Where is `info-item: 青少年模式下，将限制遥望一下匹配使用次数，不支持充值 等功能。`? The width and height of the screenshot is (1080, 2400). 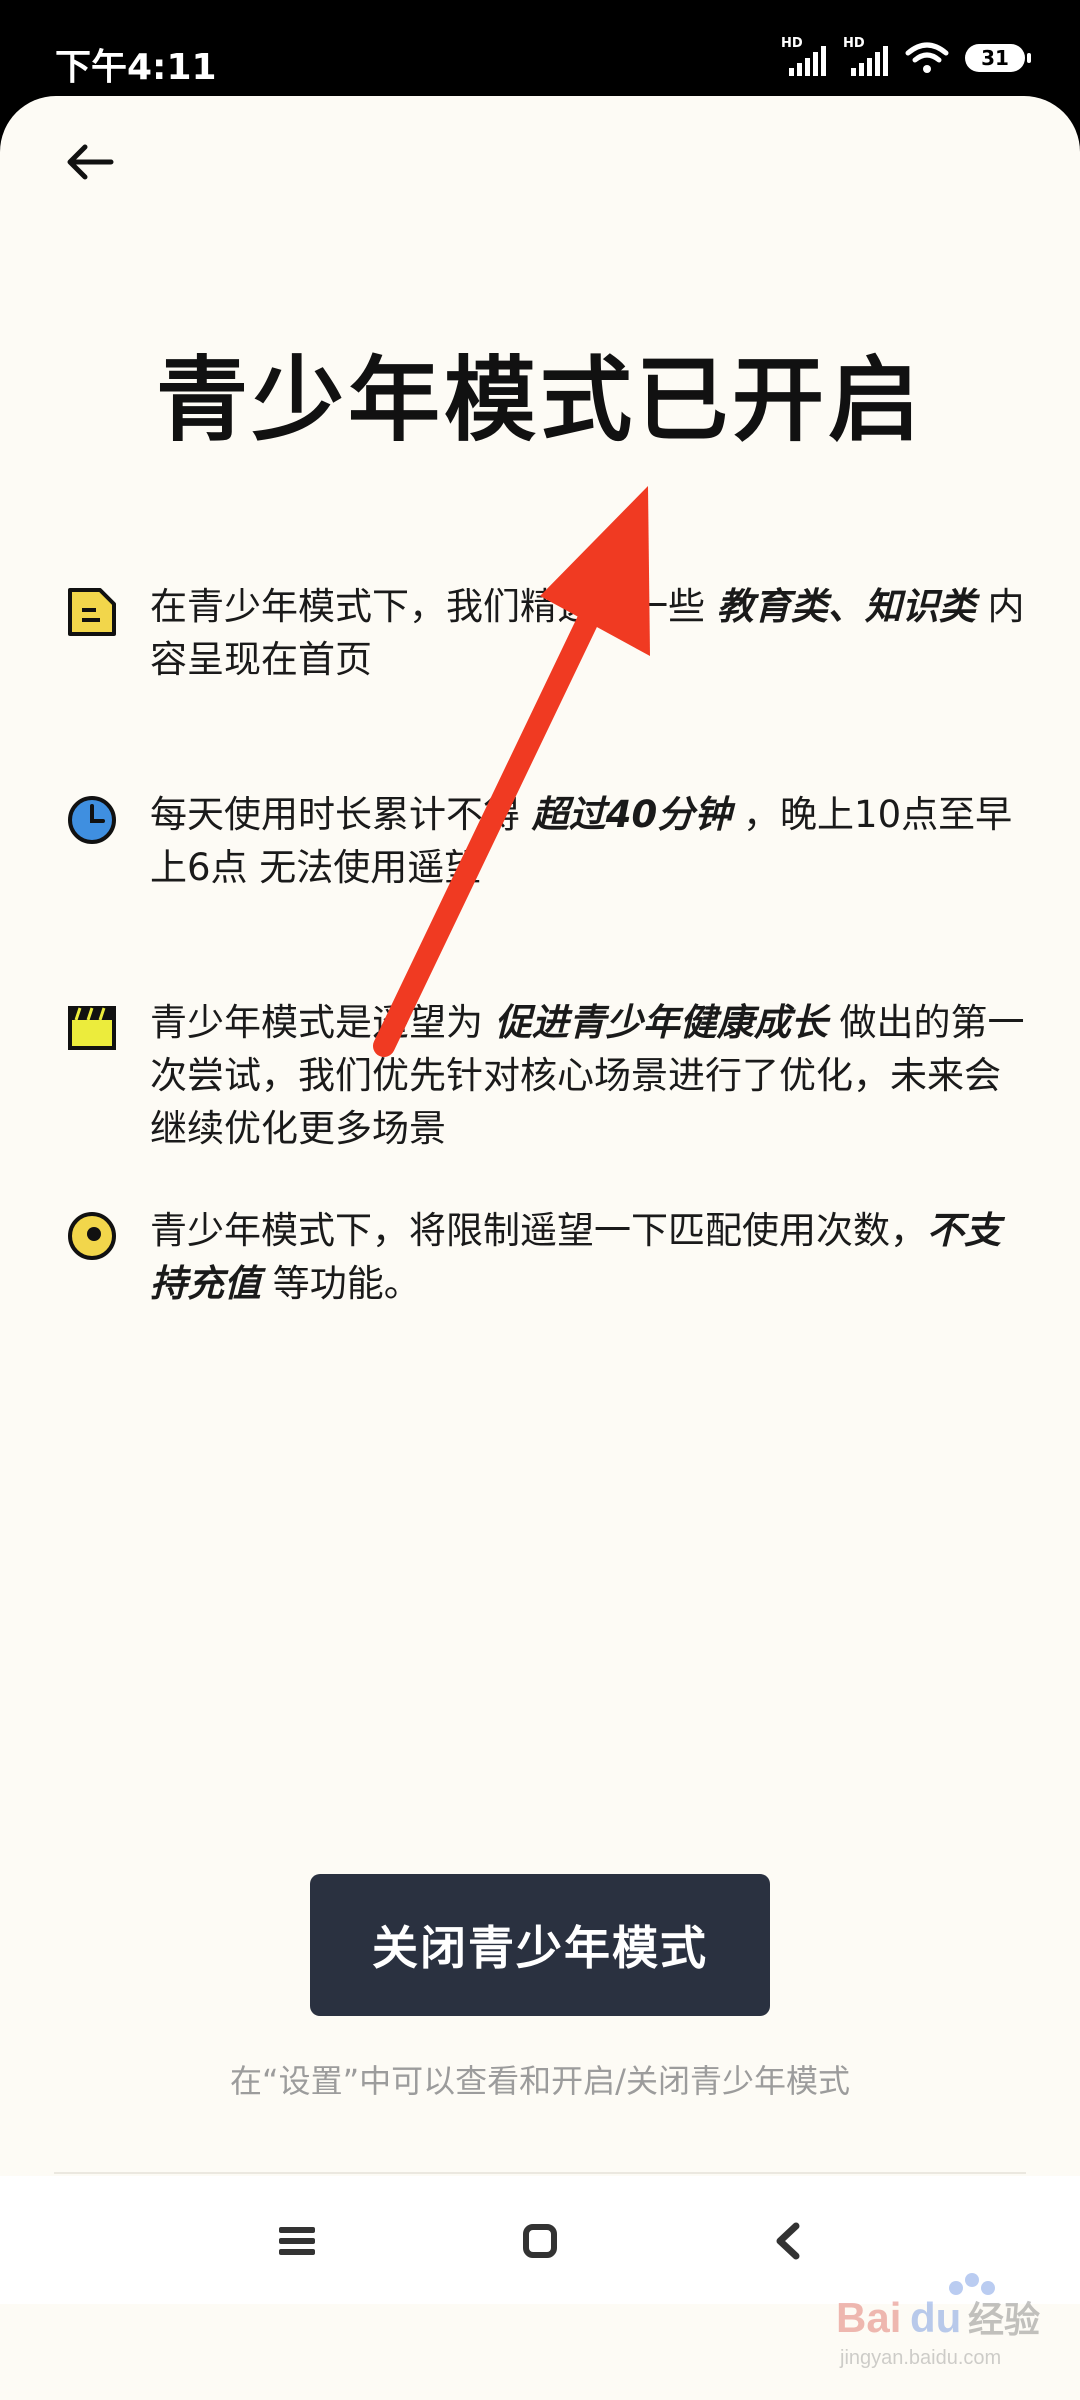
info-item: 青少年模式下，将限制遥望一下匹配使用次数，不支持充值 等功能。 is located at coordinates (546, 1257).